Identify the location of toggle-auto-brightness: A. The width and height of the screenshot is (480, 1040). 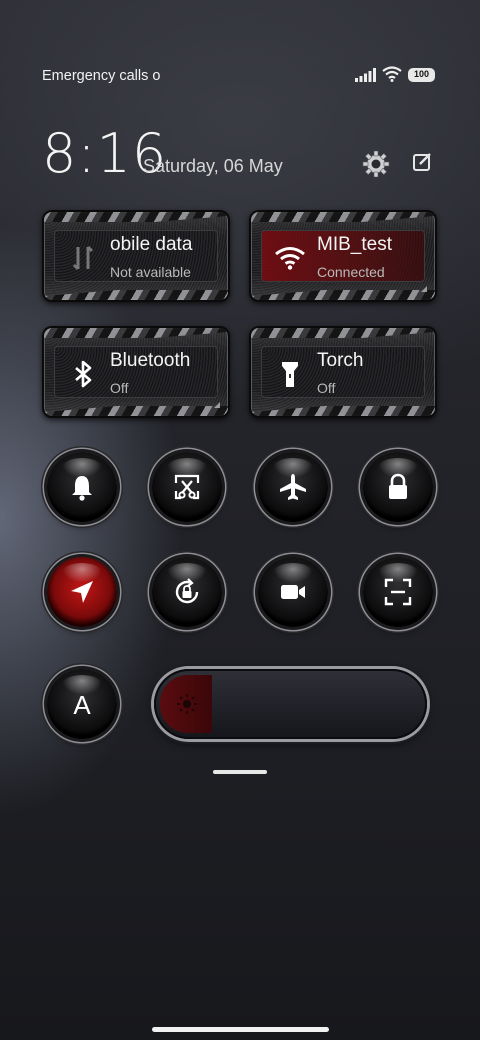
(82, 704).